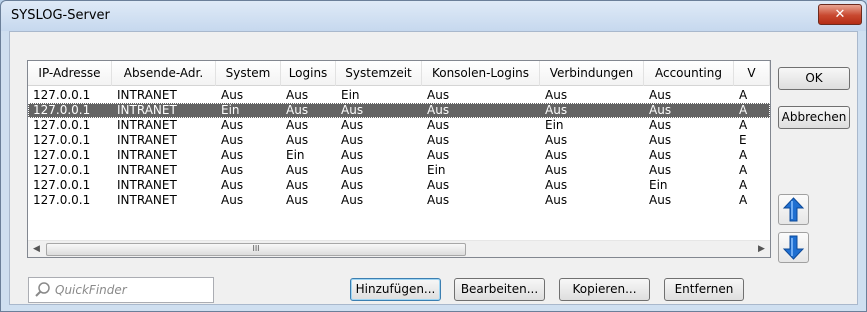  I want to click on scroll-thumb: III, so click(256, 249).